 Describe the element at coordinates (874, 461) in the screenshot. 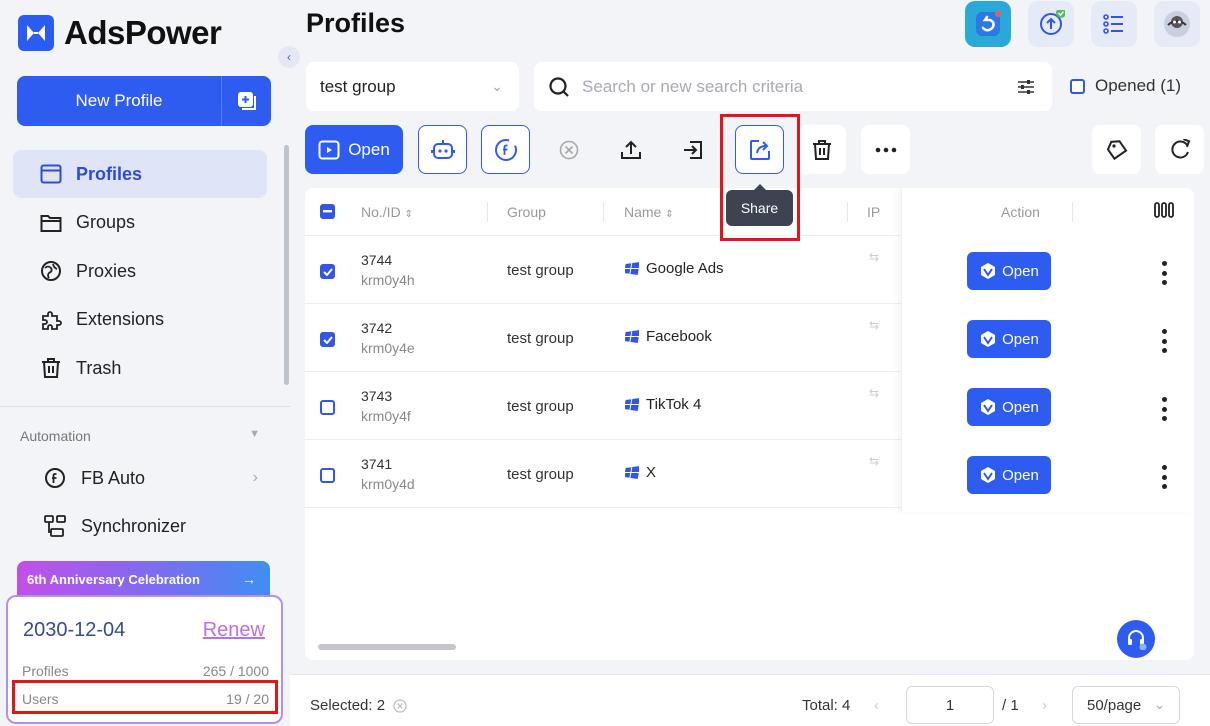

I see `ip-swap-icon: ⇆` at that location.